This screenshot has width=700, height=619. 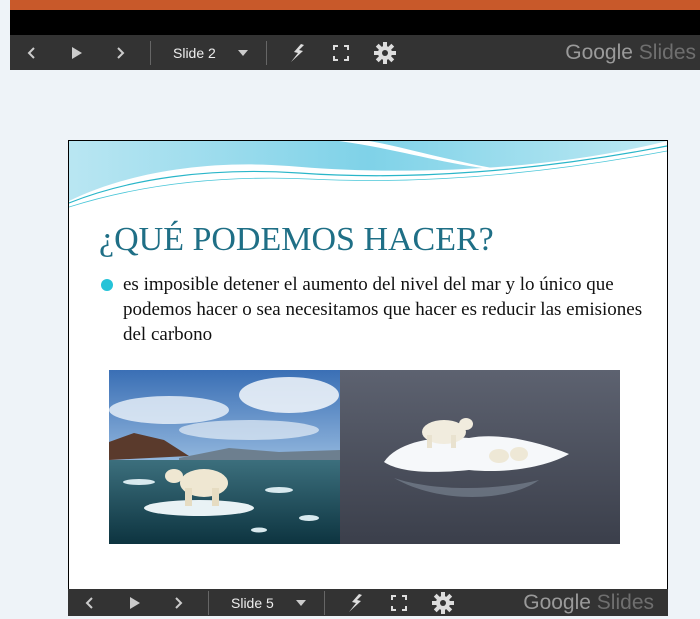 I want to click on slide-title: ¿QUÉ PODEMOS HACER?, so click(x=296, y=239).